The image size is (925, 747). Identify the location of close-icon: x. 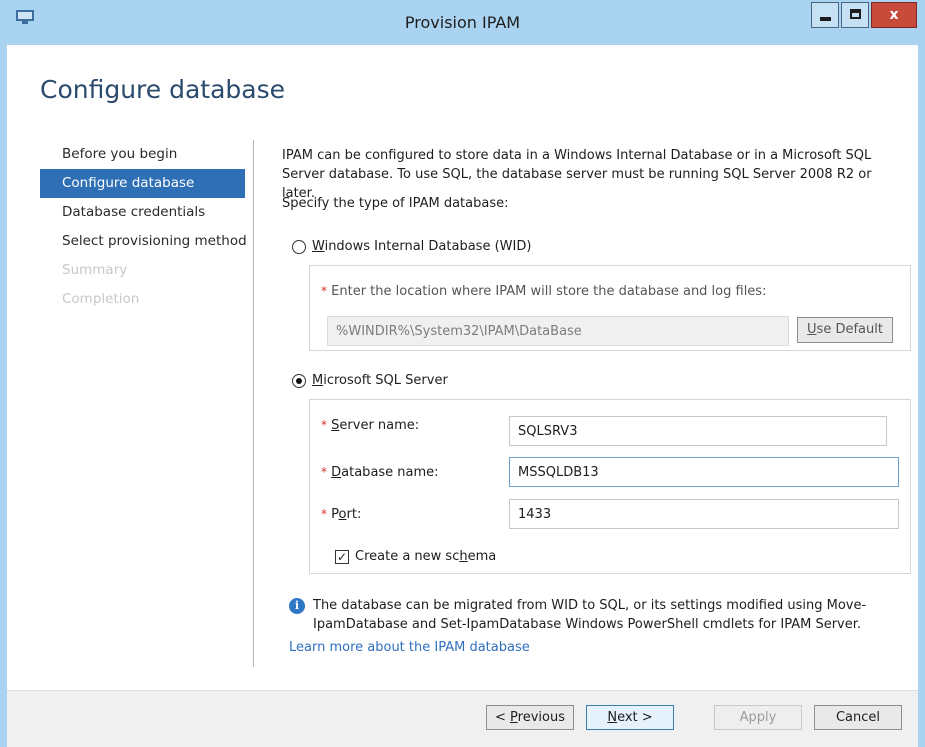
(894, 15).